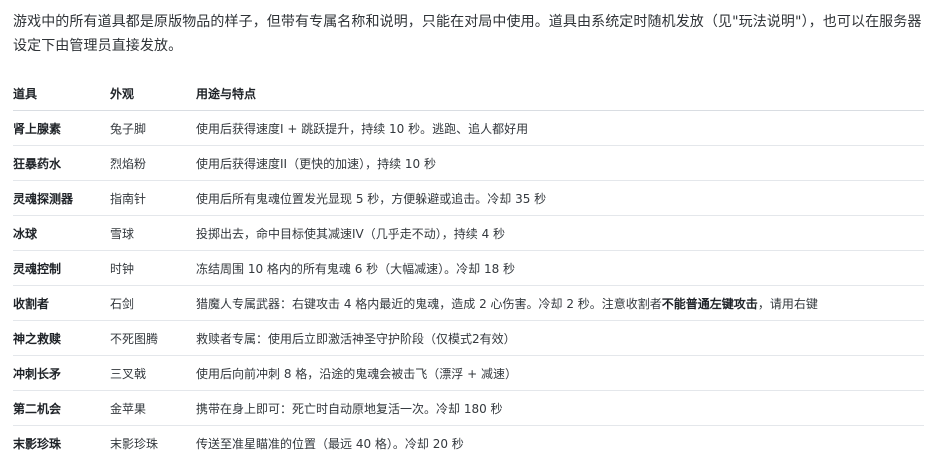 This screenshot has height=466, width=934. I want to click on item-appearance: 指南针, so click(153, 198).